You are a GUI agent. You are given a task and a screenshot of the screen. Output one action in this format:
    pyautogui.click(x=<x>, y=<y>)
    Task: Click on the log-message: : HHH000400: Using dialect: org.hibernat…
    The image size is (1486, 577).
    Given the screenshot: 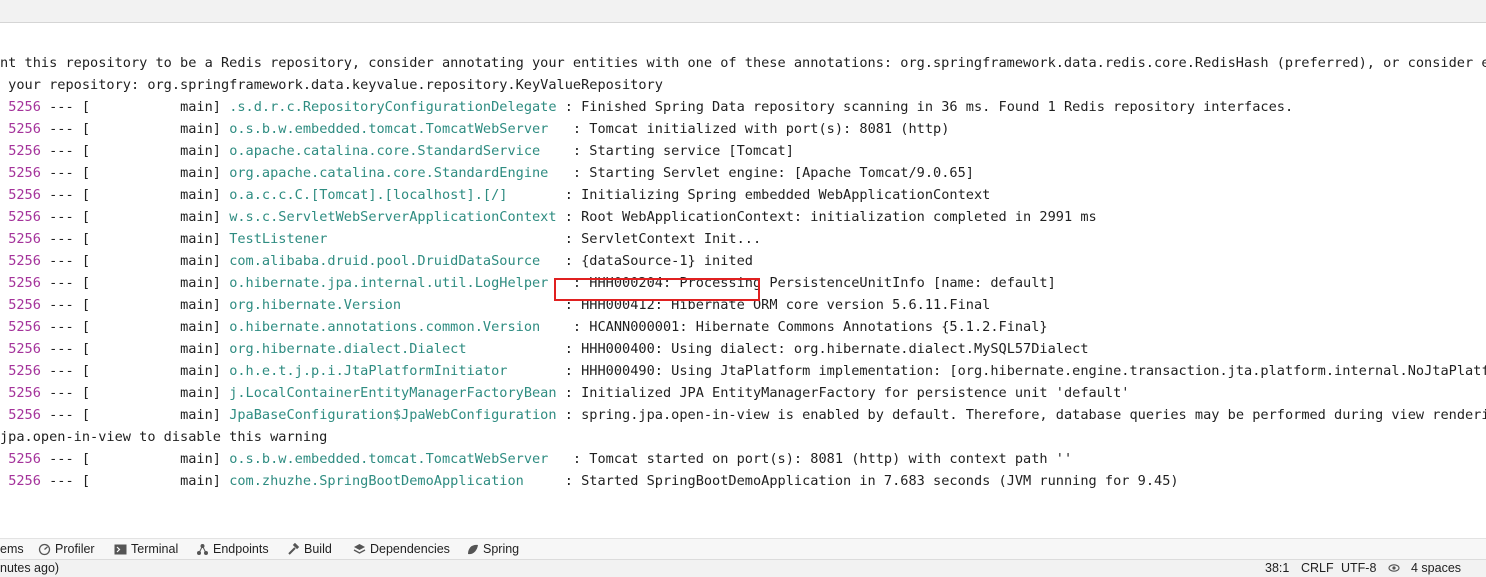 What is the action you would take?
    pyautogui.click(x=822, y=349)
    